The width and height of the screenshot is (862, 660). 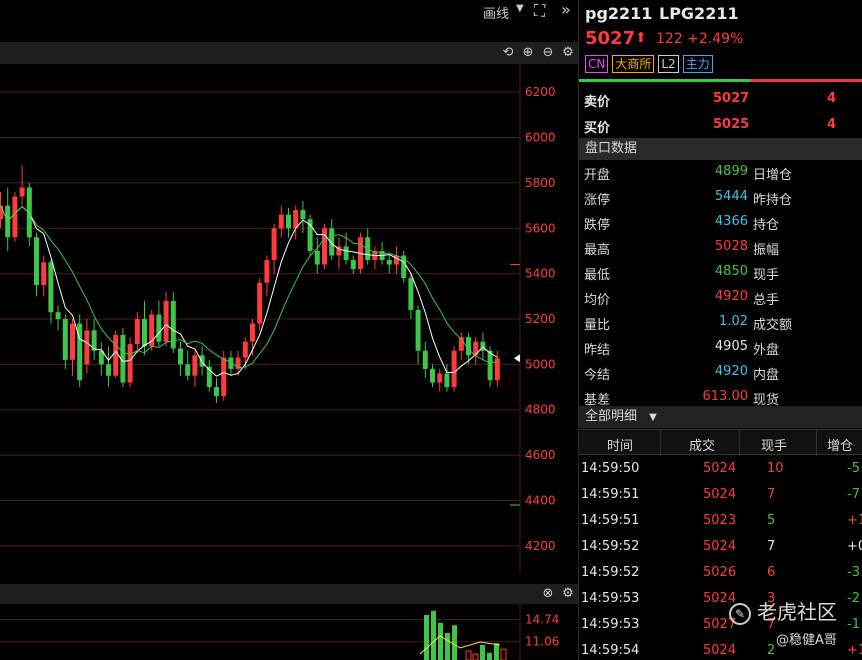 I want to click on zoom-out-icon: ⊖, so click(x=548, y=53).